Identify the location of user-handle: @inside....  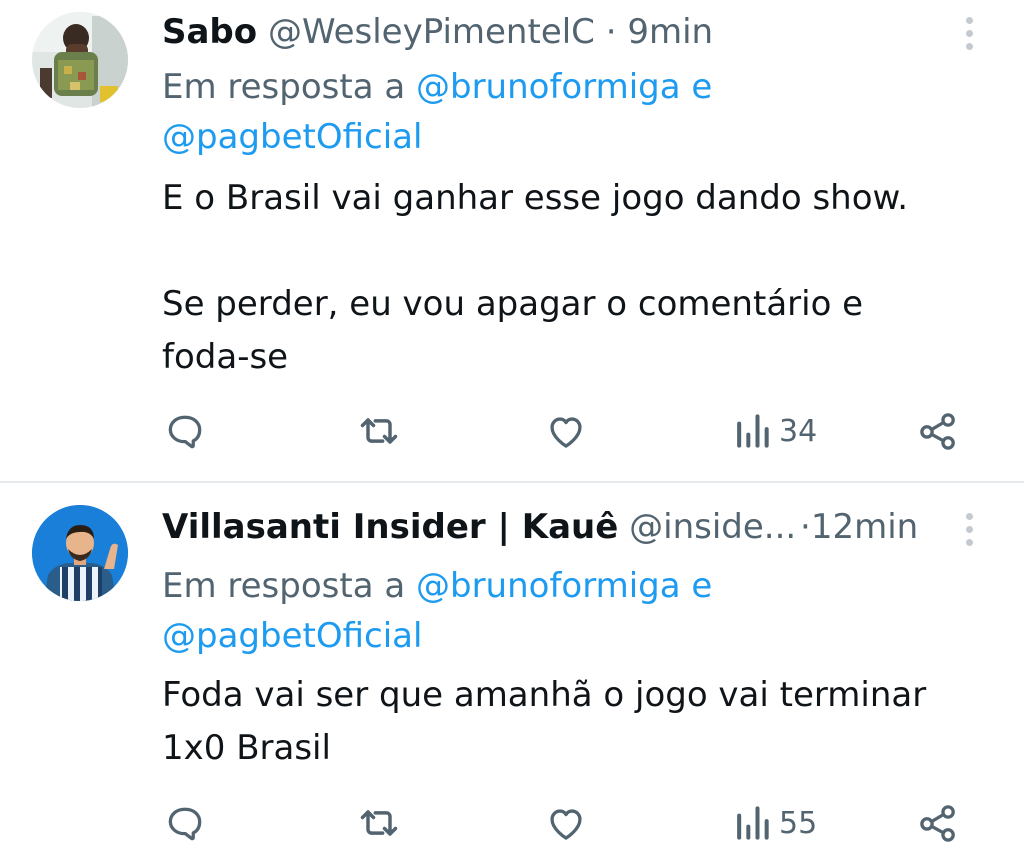
(712, 527).